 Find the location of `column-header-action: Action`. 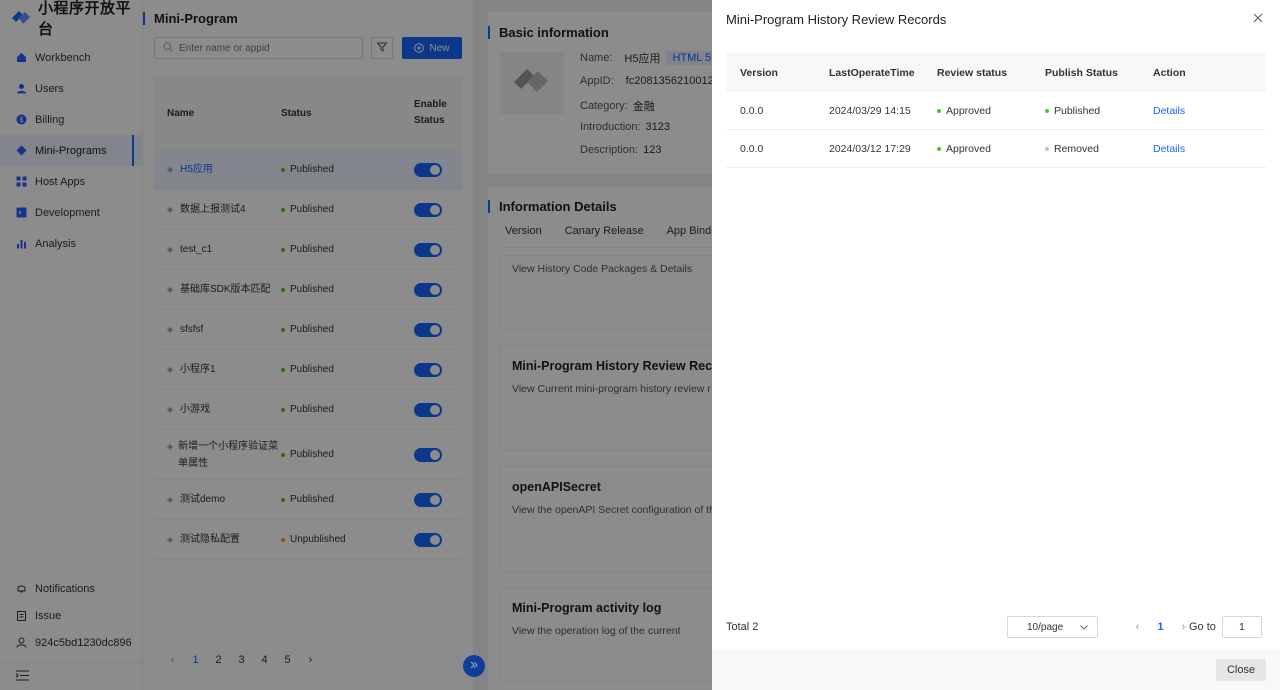

column-header-action: Action is located at coordinates (1169, 72).